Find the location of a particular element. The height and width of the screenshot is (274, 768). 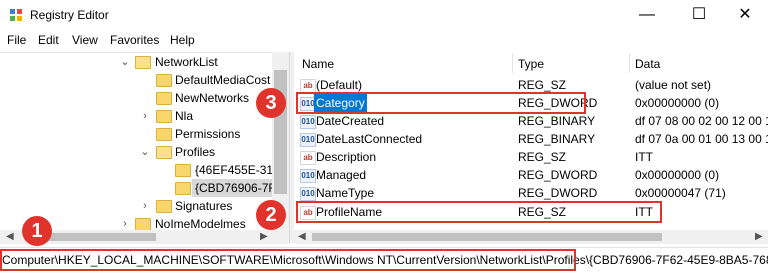

menu-view: View is located at coordinates (85, 40).